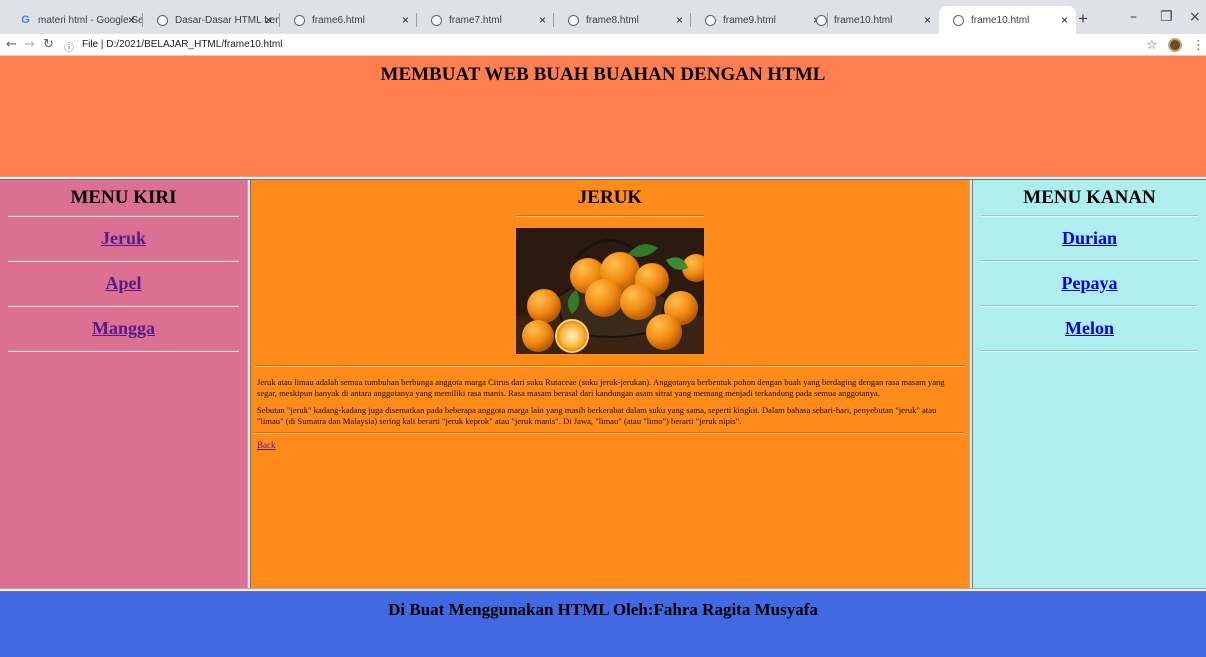 The height and width of the screenshot is (657, 1206). Describe the element at coordinates (69, 46) in the screenshot. I see `info-icon: ⓘ` at that location.